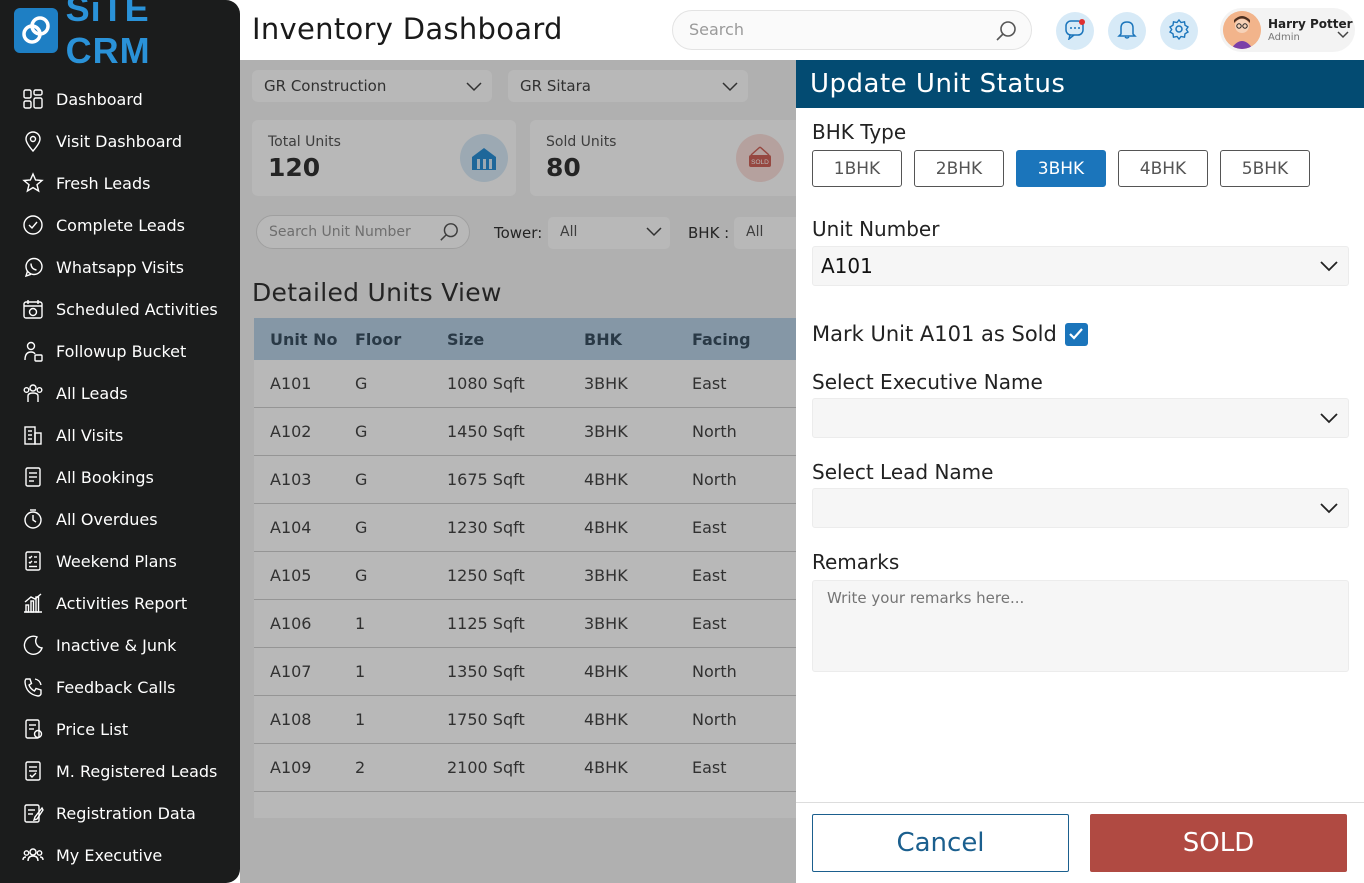 The height and width of the screenshot is (883, 1364). I want to click on bhk-option-2bhk: 2BHK, so click(959, 168).